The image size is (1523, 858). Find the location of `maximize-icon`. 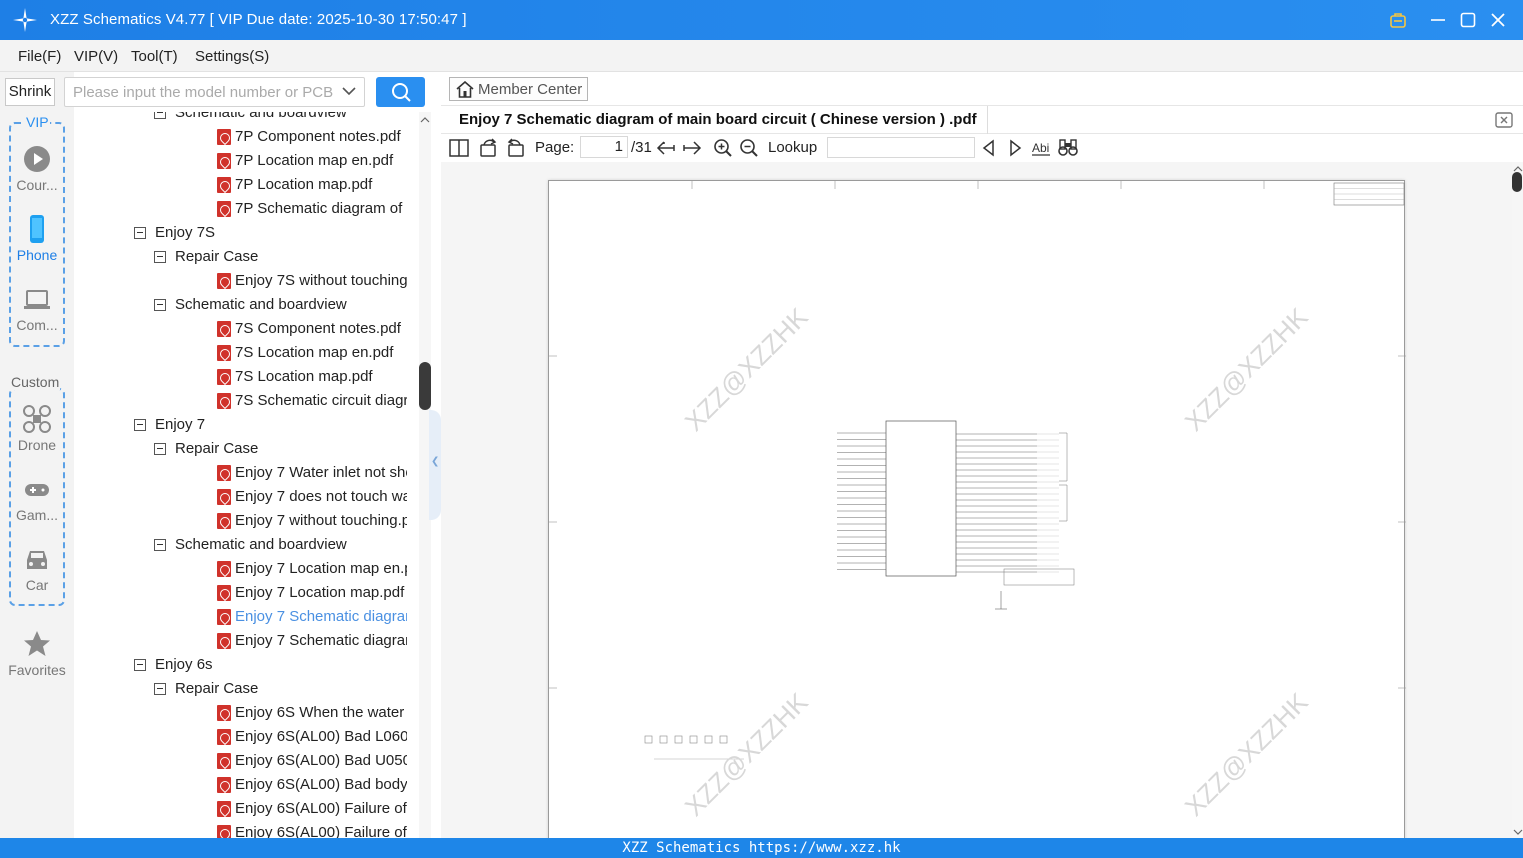

maximize-icon is located at coordinates (1468, 20).